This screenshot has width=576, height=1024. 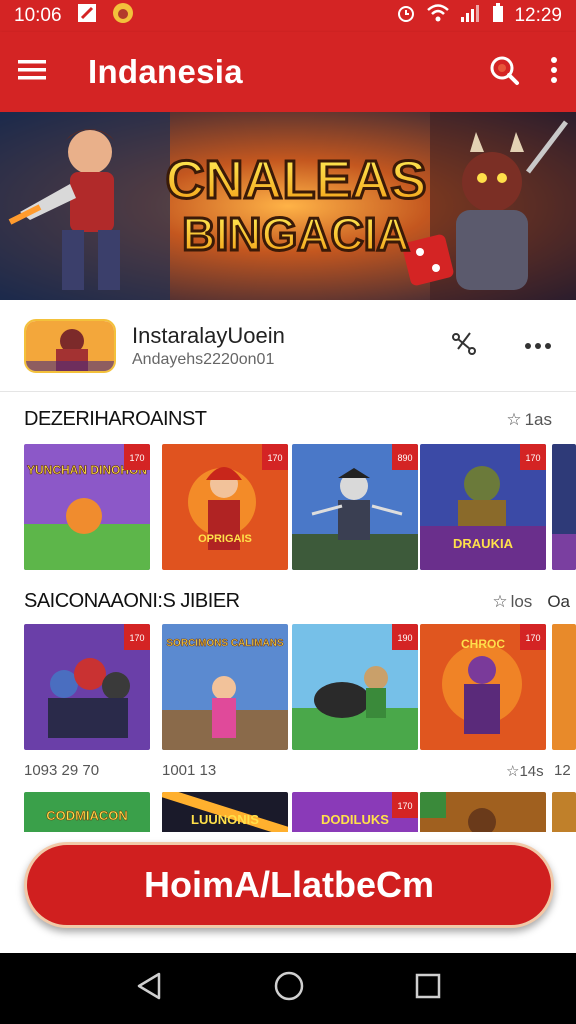 What do you see at coordinates (483, 507) in the screenshot?
I see `game-tile: DRAUKIA 170` at bounding box center [483, 507].